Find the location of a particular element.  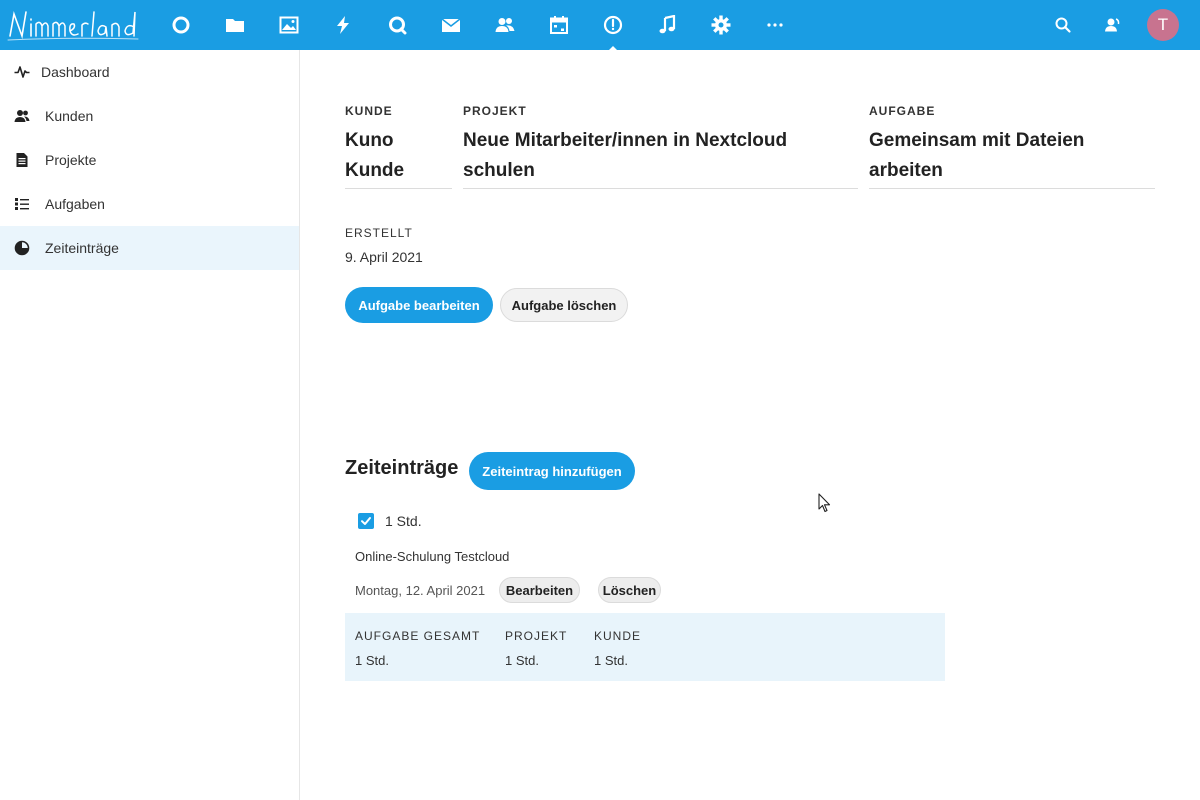

users-icon is located at coordinates (22, 116).